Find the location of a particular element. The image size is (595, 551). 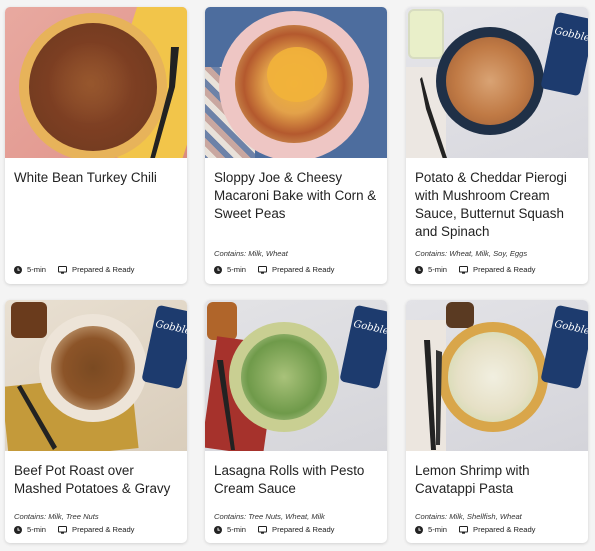

allergen-info: Contains: Wheat, Milk, Soy, Eggs is located at coordinates (471, 253).